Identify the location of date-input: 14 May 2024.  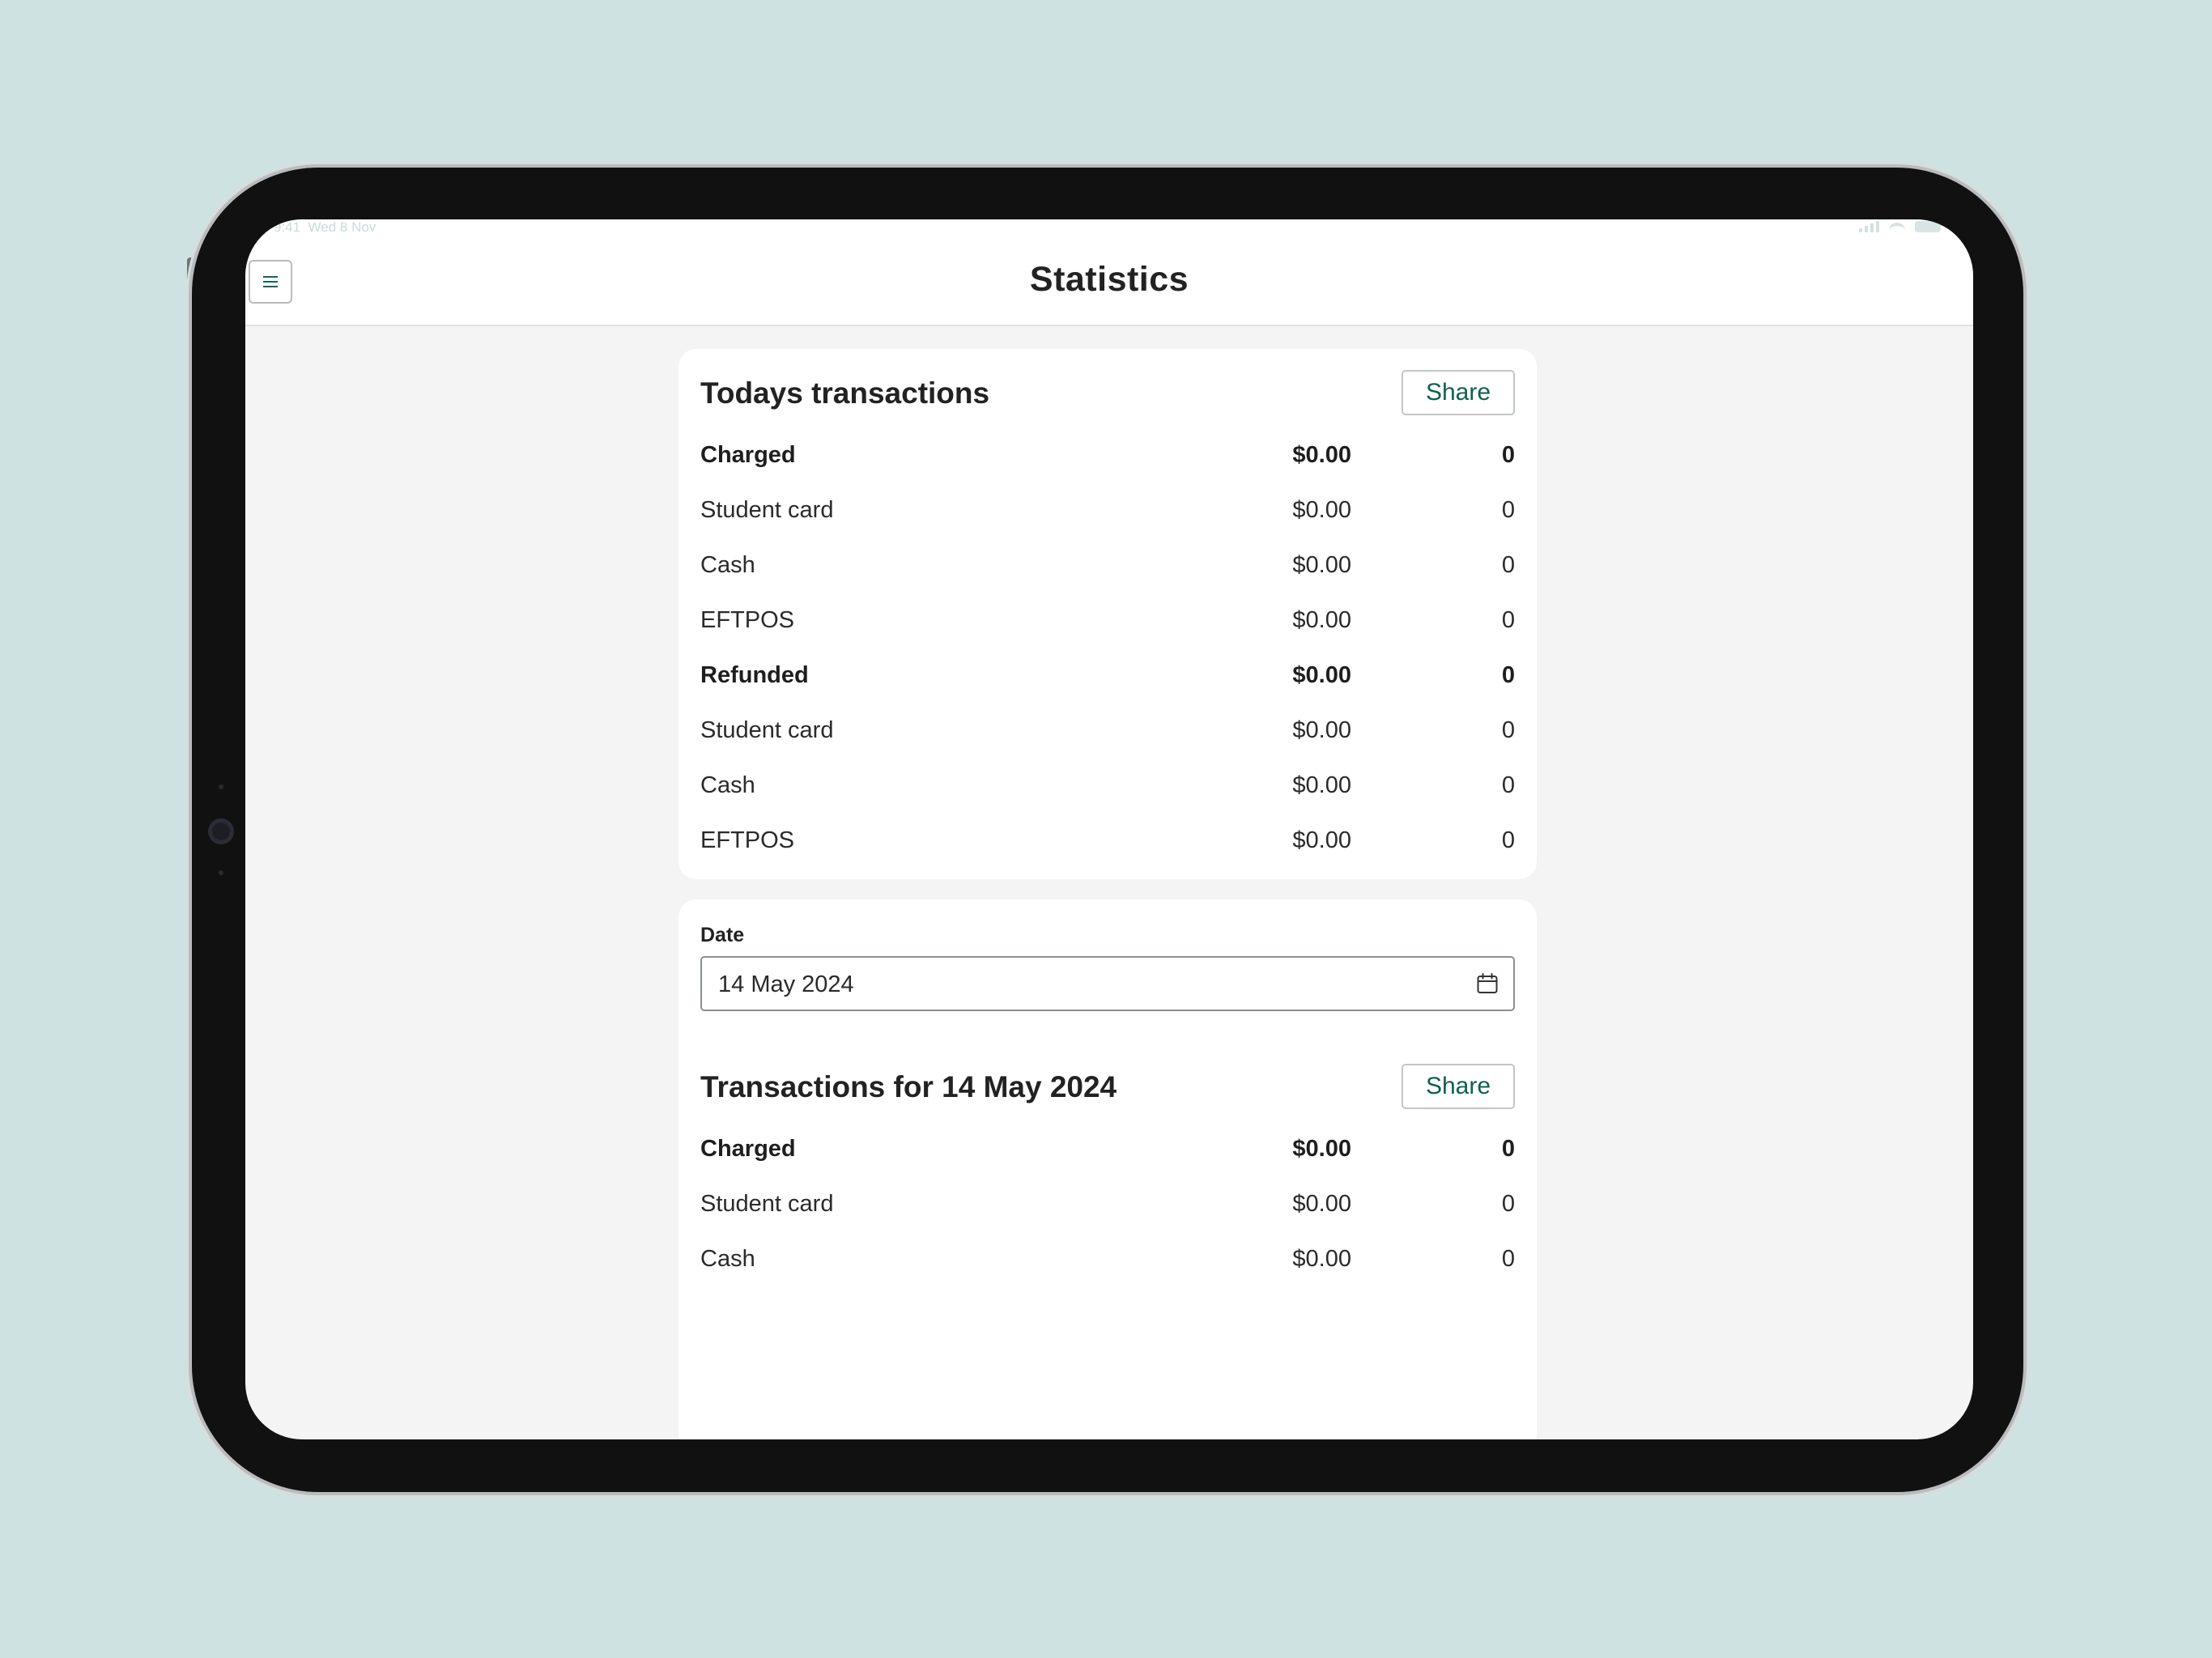
(1107, 983).